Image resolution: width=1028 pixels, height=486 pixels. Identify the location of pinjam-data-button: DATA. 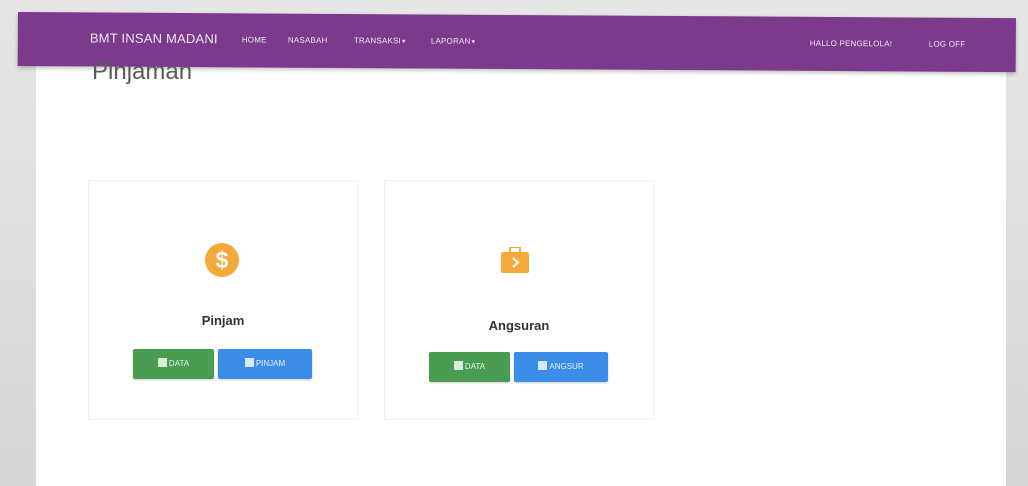
(173, 364).